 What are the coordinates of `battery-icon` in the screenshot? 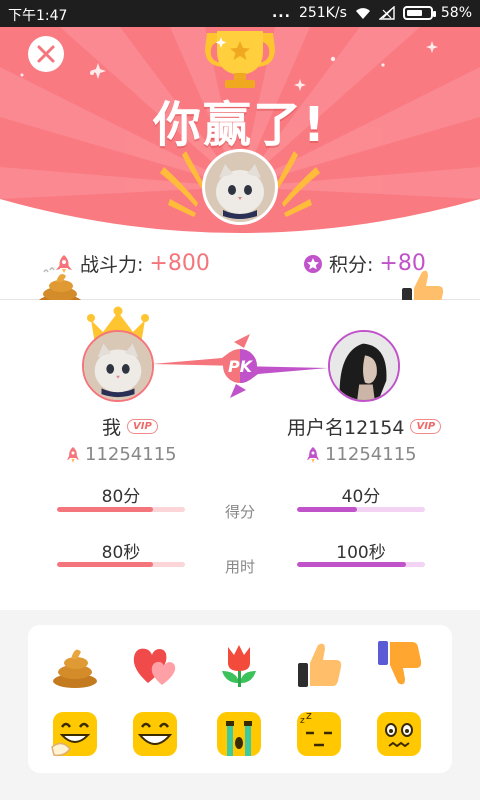 It's located at (419, 13).